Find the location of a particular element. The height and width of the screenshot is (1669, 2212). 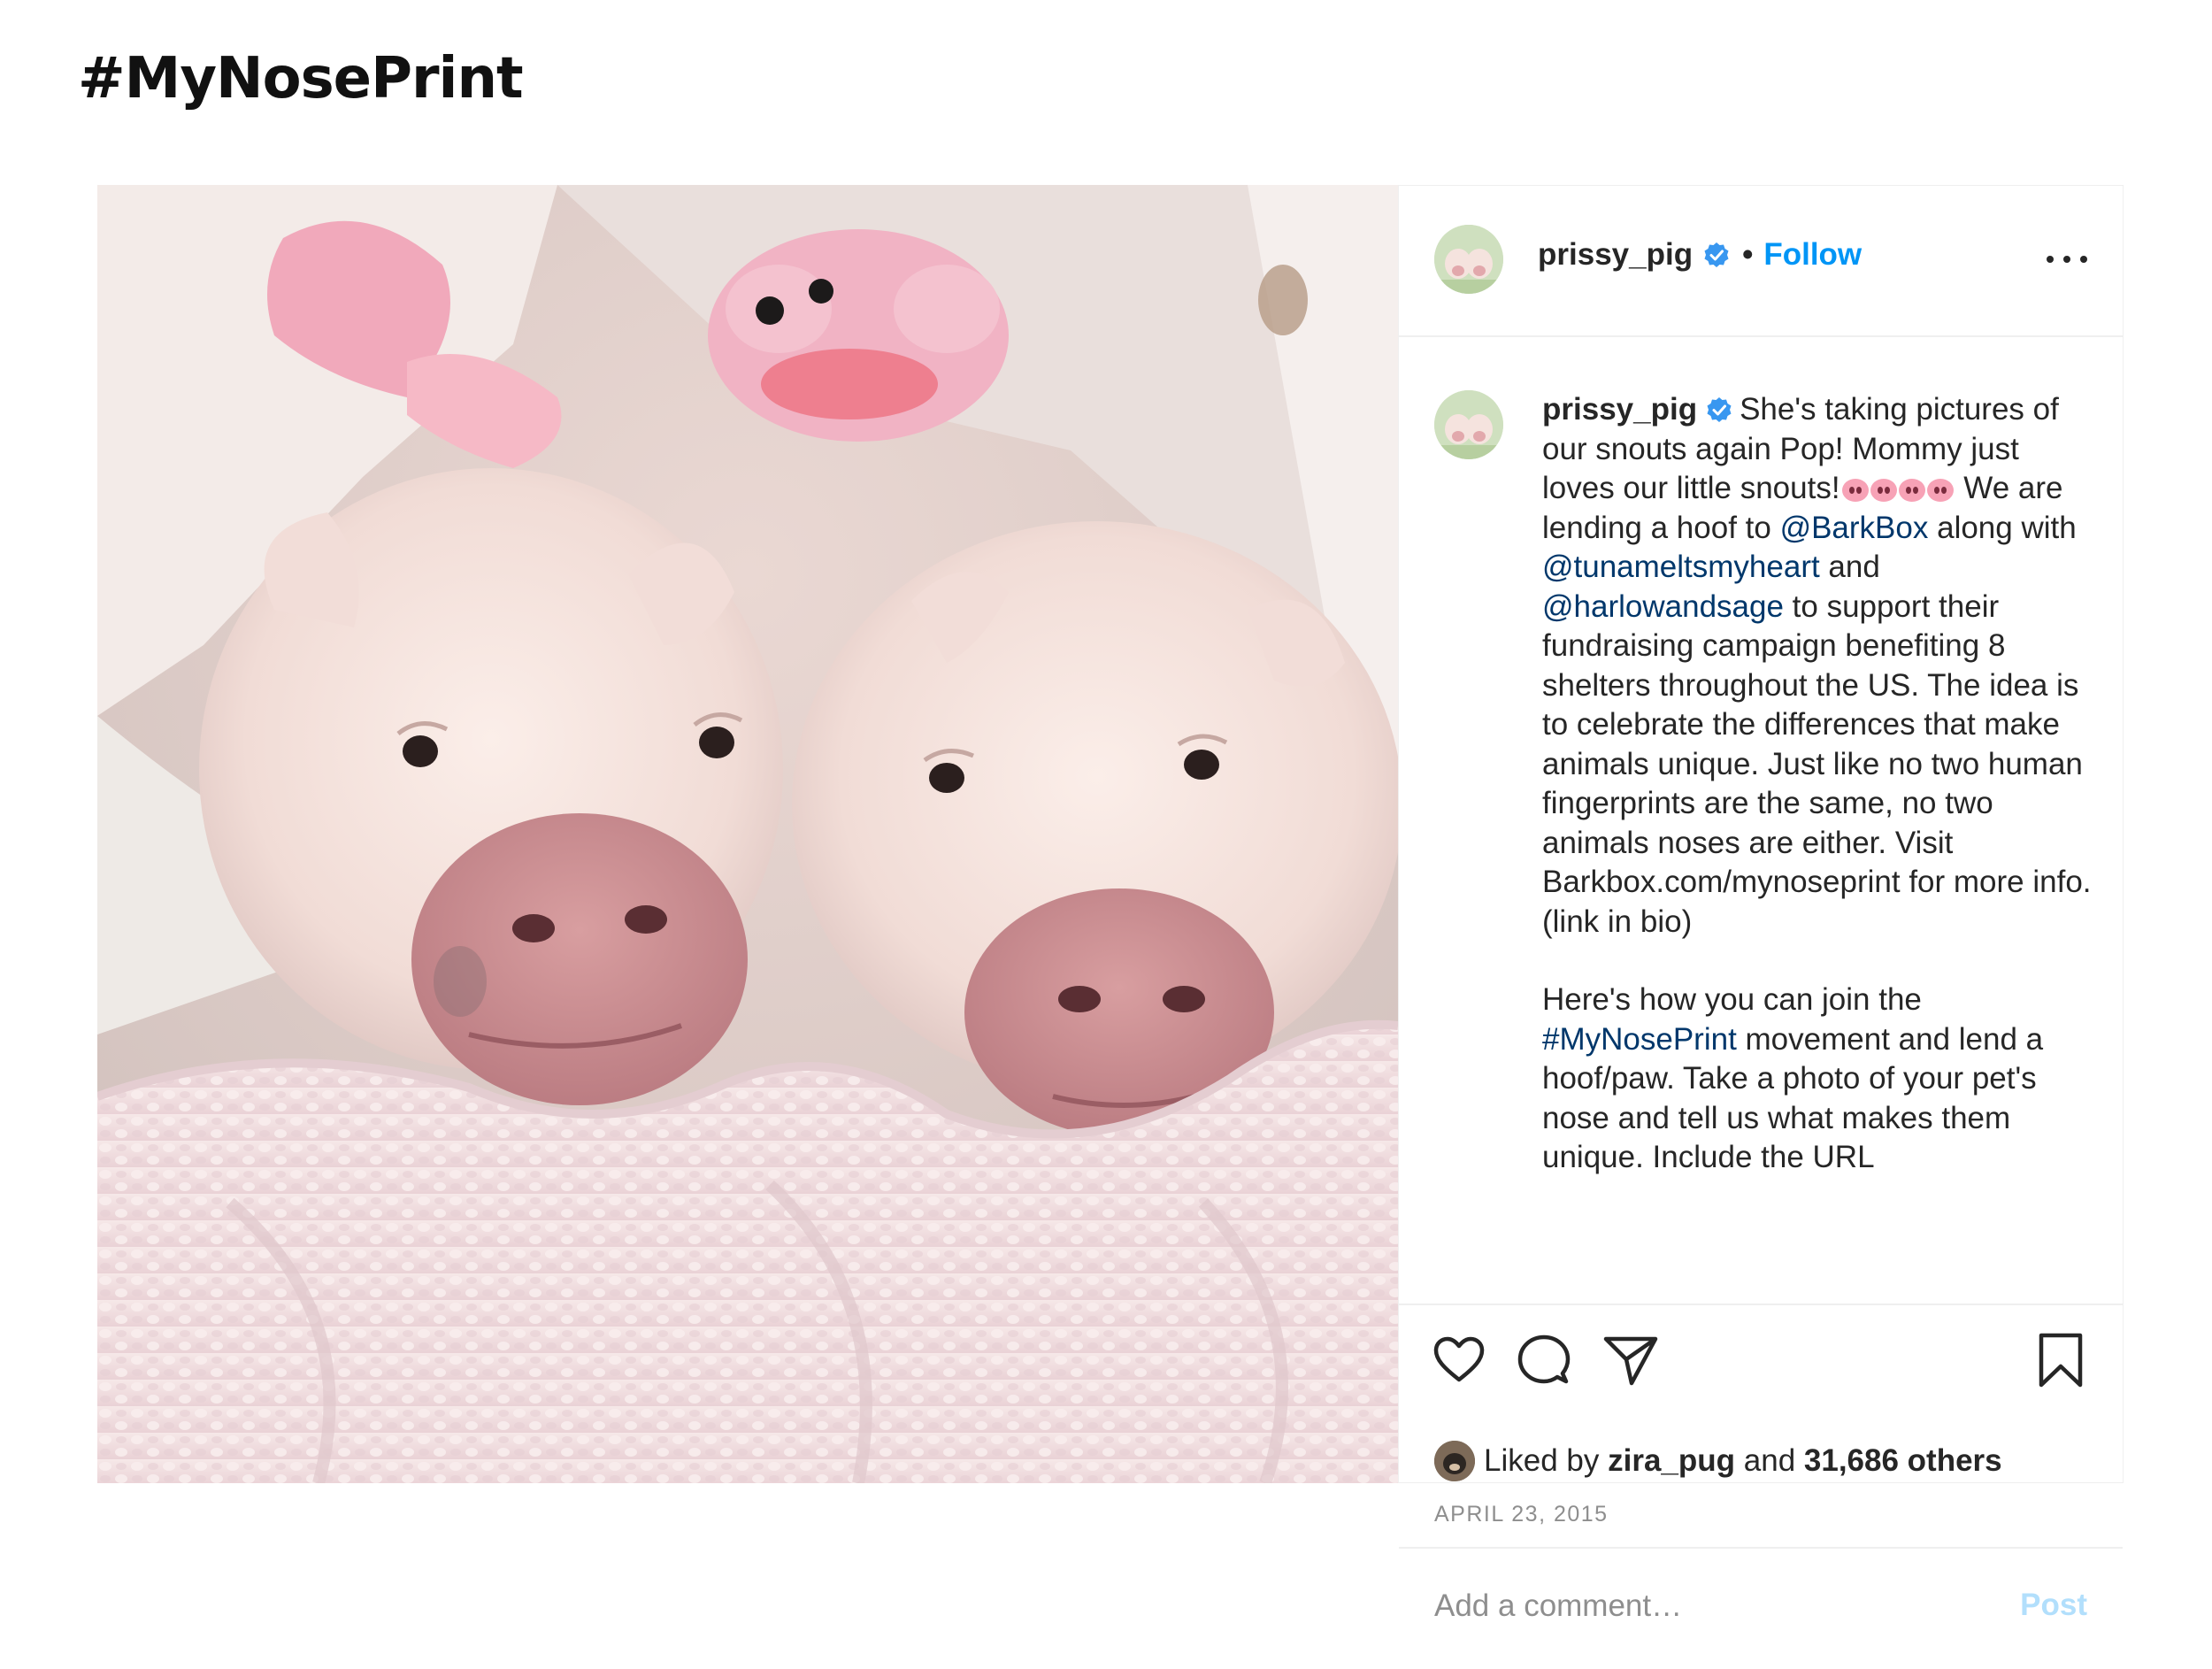

comment-form: Post is located at coordinates (1761, 1608).